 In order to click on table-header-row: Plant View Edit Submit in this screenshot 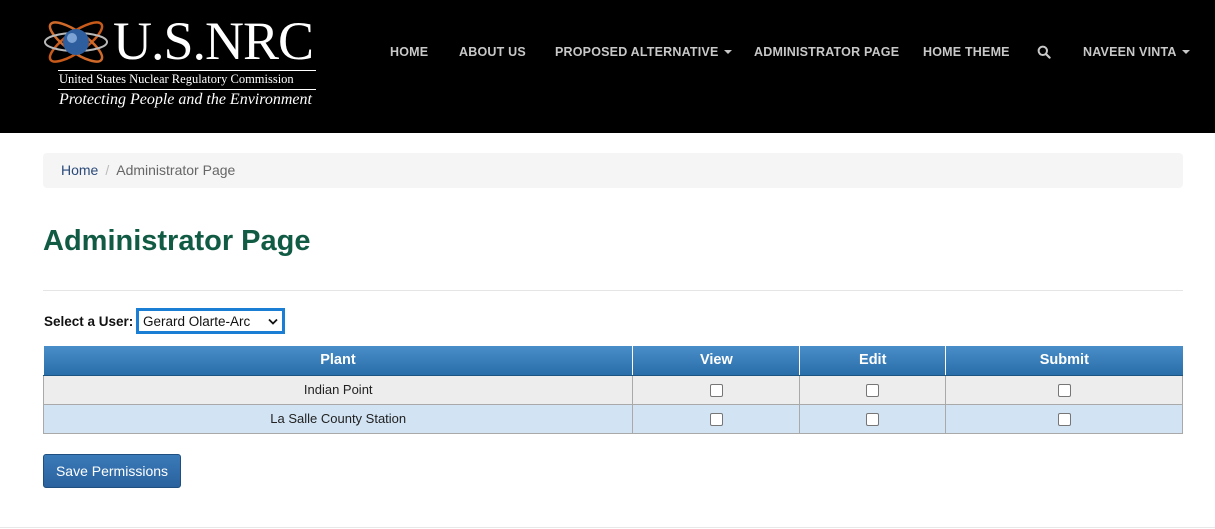, I will do `click(613, 361)`.